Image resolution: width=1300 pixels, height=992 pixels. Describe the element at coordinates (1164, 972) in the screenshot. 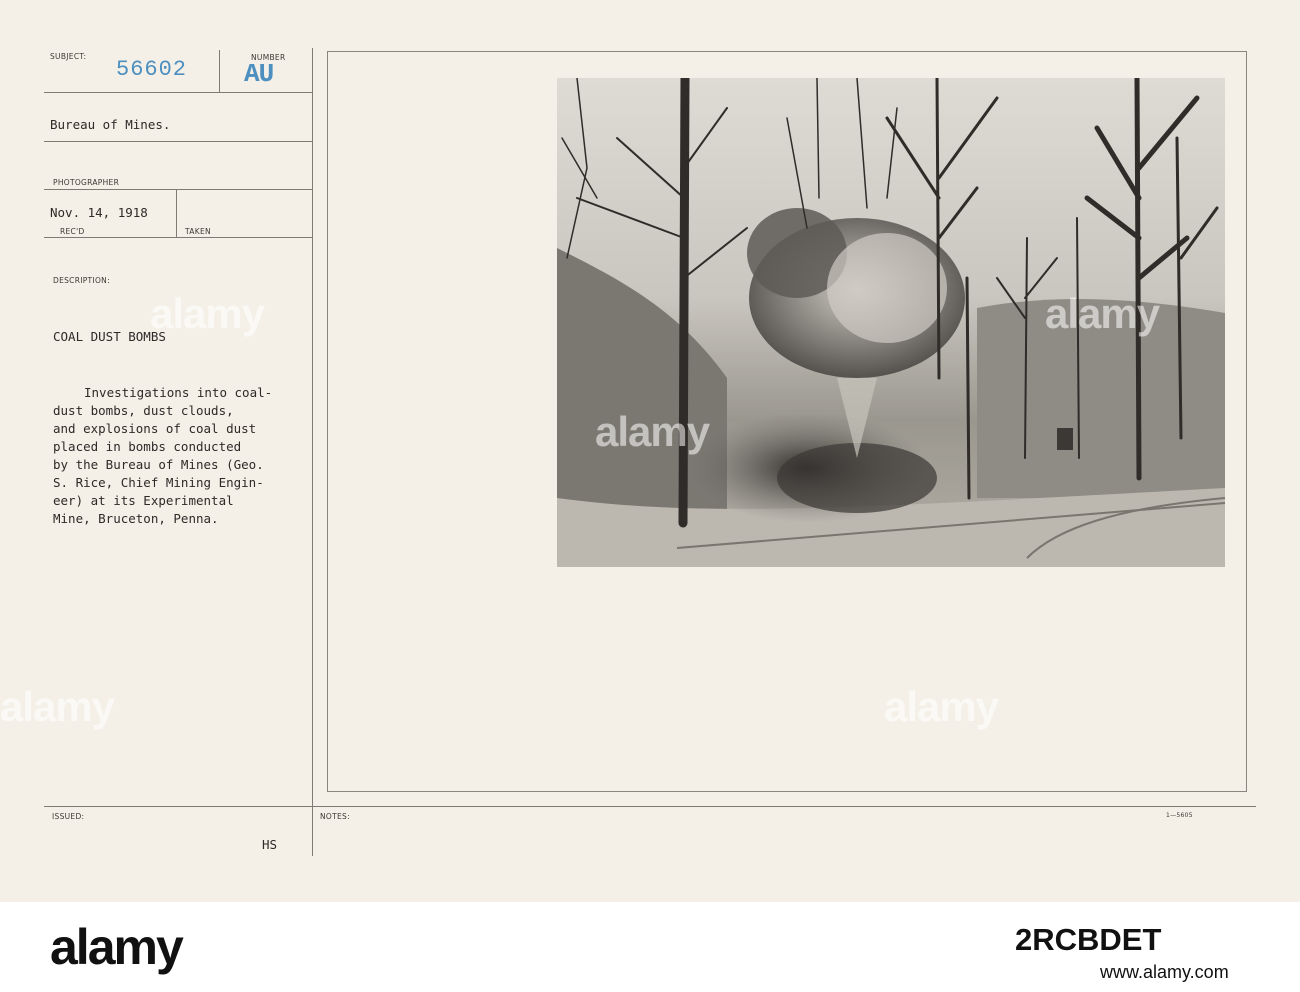

I see `footer-url: www.alamy.com` at that location.